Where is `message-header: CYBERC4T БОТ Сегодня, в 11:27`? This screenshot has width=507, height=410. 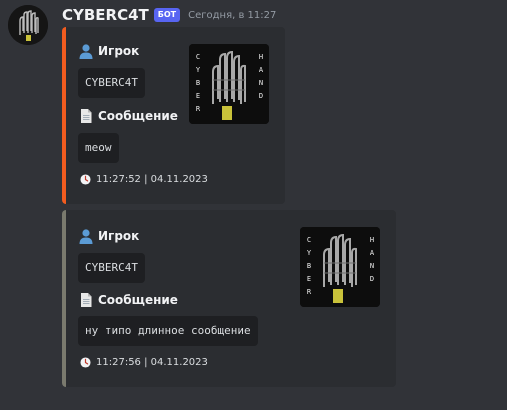 message-header: CYBERC4T БОТ Сегодня, в 11:27 is located at coordinates (169, 15).